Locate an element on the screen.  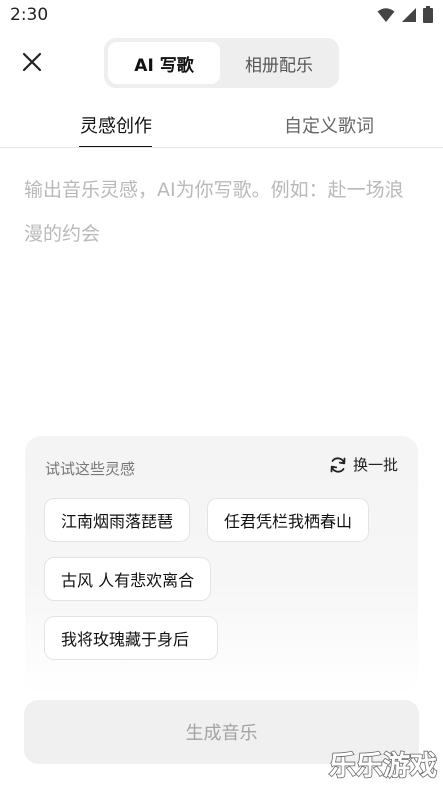
refresh-button: 换一批 is located at coordinates (363, 464).